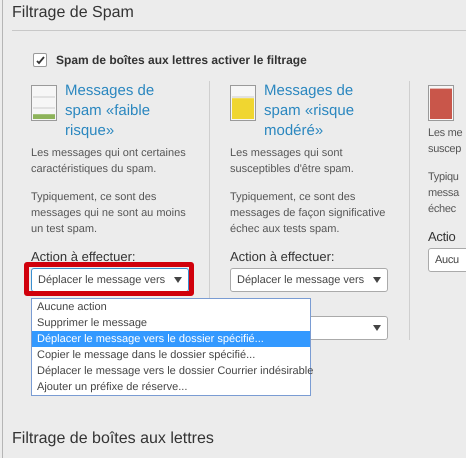 This screenshot has width=466, height=458. Describe the element at coordinates (292, 161) in the screenshot. I see `description-text: Les messages qui sont susceptibles d'être spam.` at that location.